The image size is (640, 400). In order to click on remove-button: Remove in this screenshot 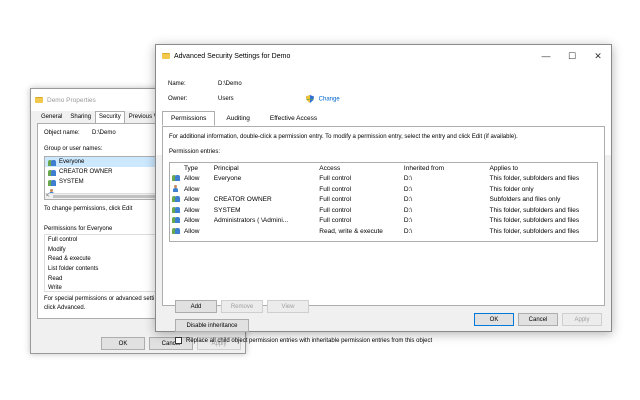, I will do `click(242, 306)`.